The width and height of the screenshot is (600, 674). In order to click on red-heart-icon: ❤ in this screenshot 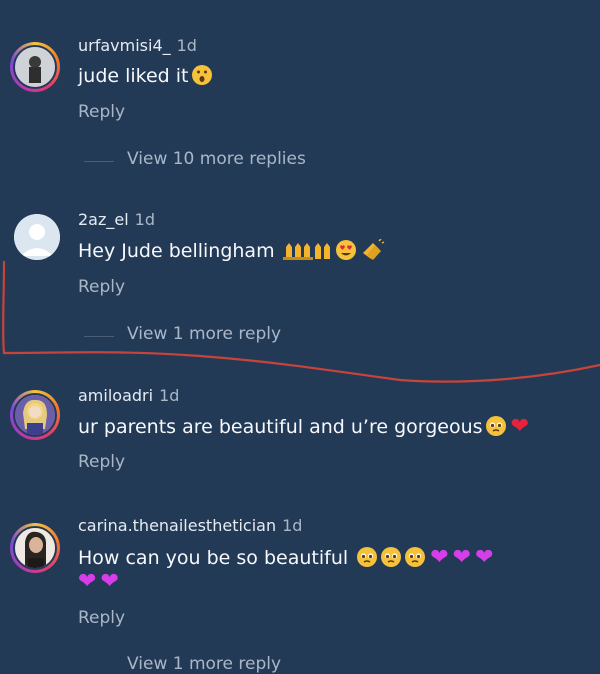, I will do `click(519, 426)`.